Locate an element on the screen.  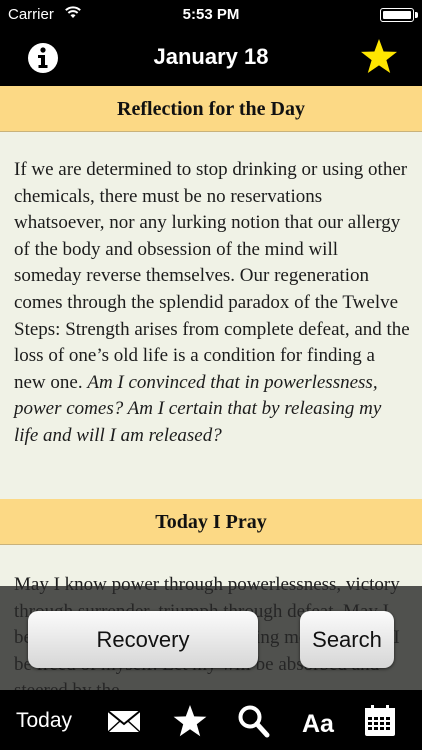
mail-icon is located at coordinates (124, 721).